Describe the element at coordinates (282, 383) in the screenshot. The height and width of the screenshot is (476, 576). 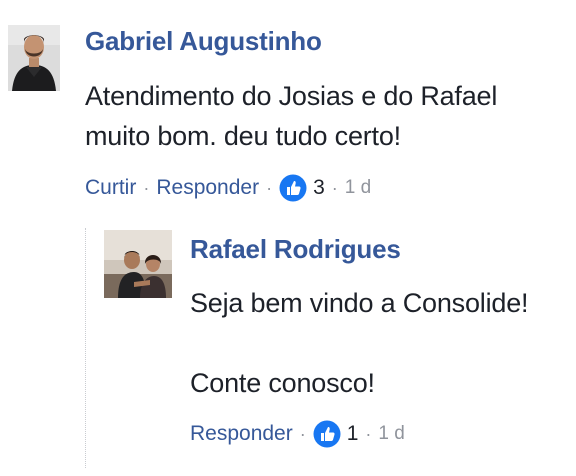
I see `reply-text-line: Conte conosco!` at that location.